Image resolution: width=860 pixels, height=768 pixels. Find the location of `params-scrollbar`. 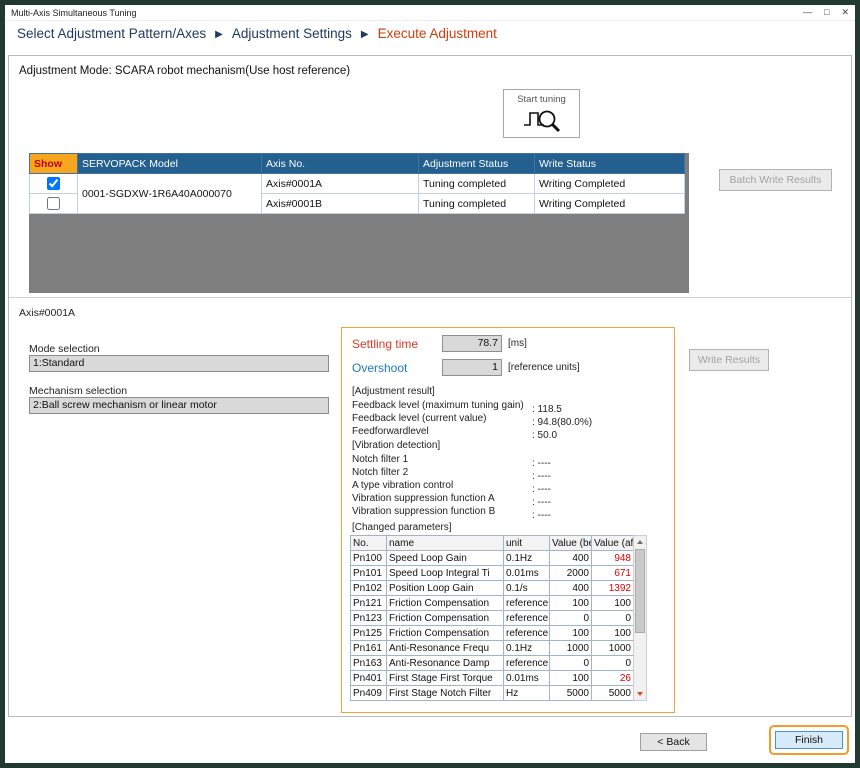

params-scrollbar is located at coordinates (640, 618).